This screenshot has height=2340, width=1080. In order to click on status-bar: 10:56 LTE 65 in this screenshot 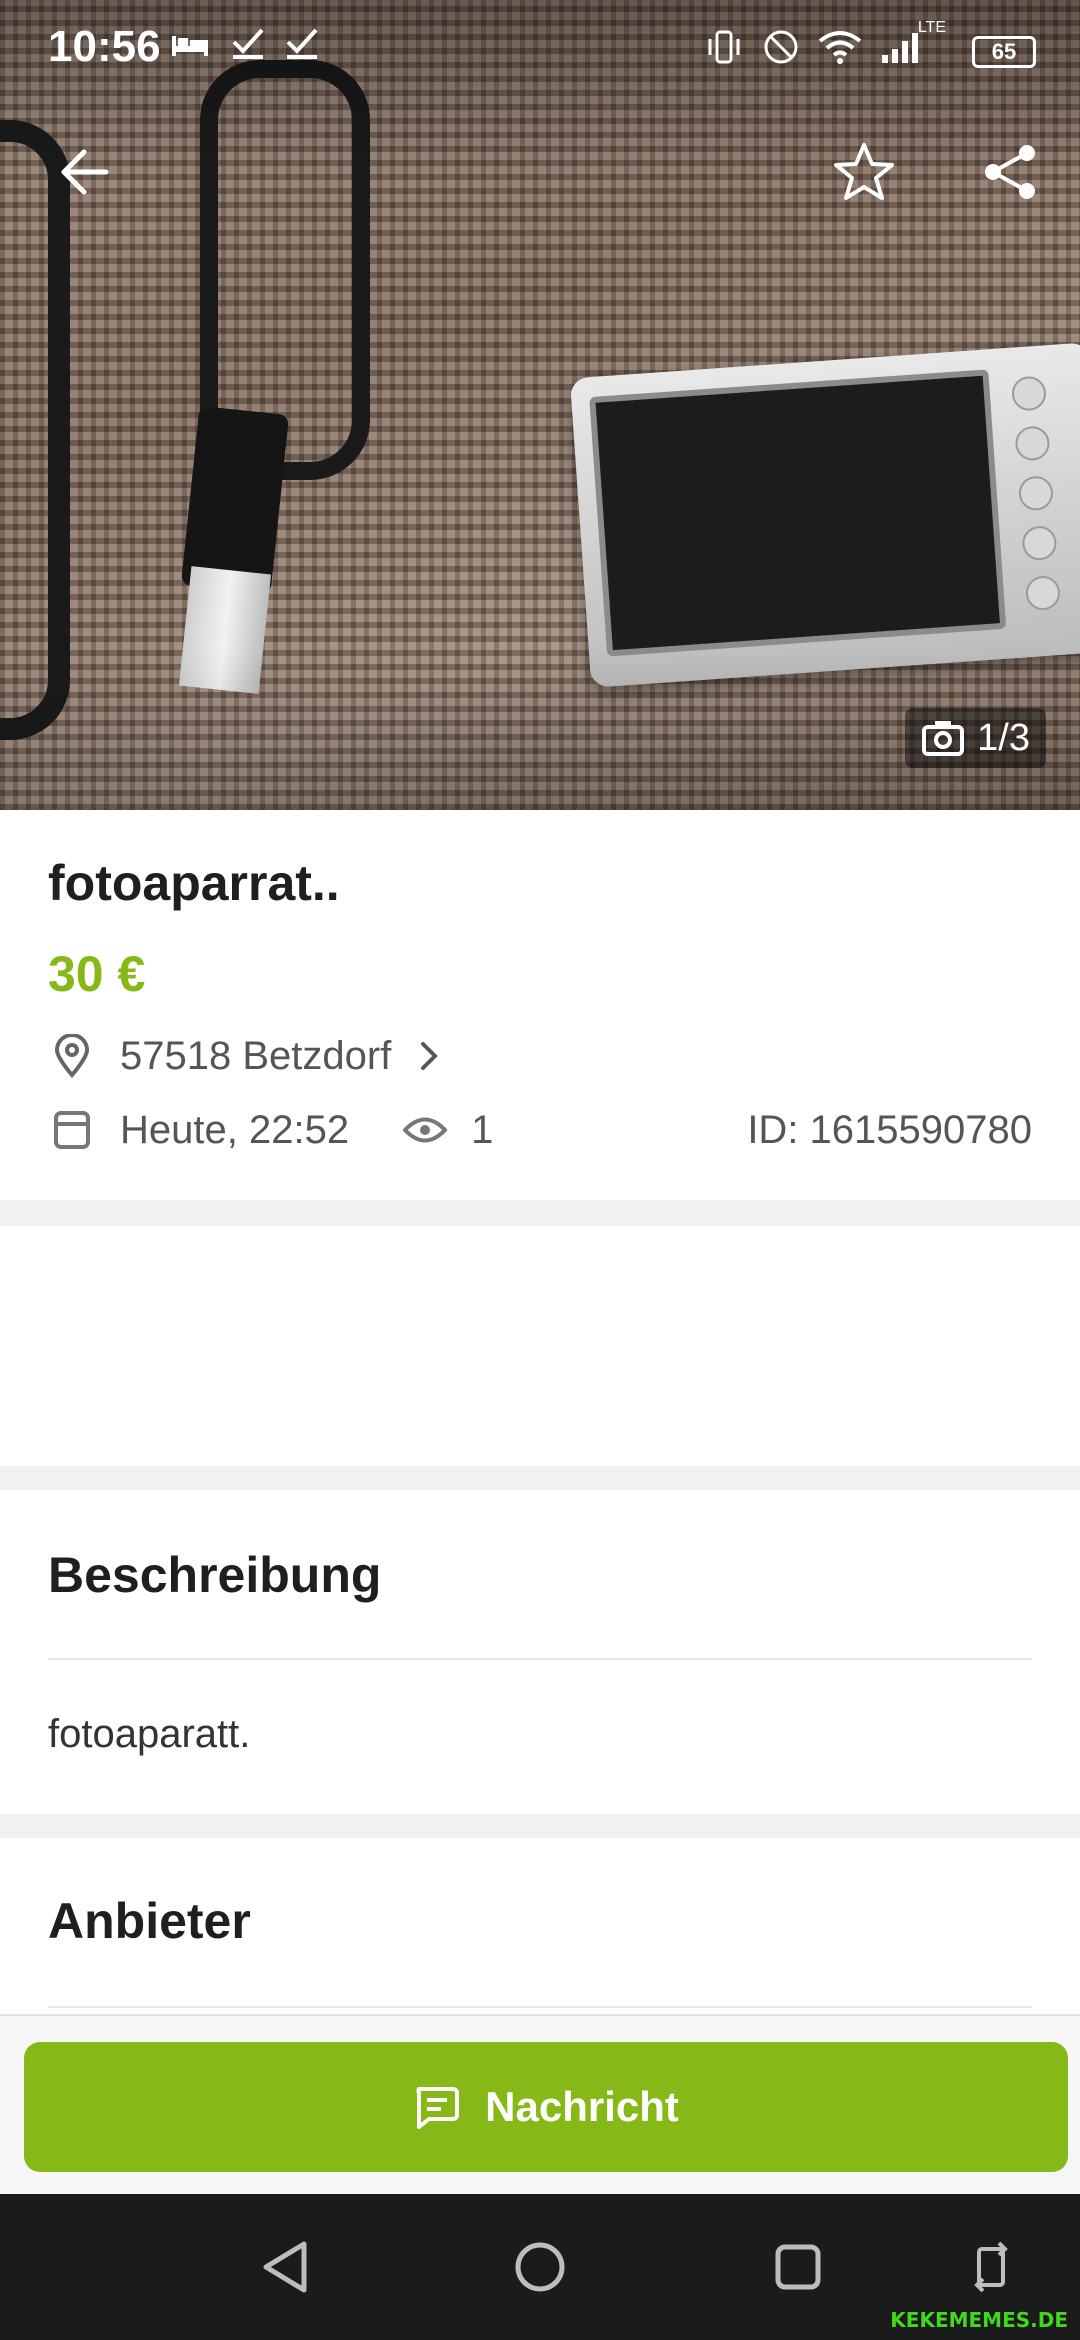, I will do `click(540, 50)`.